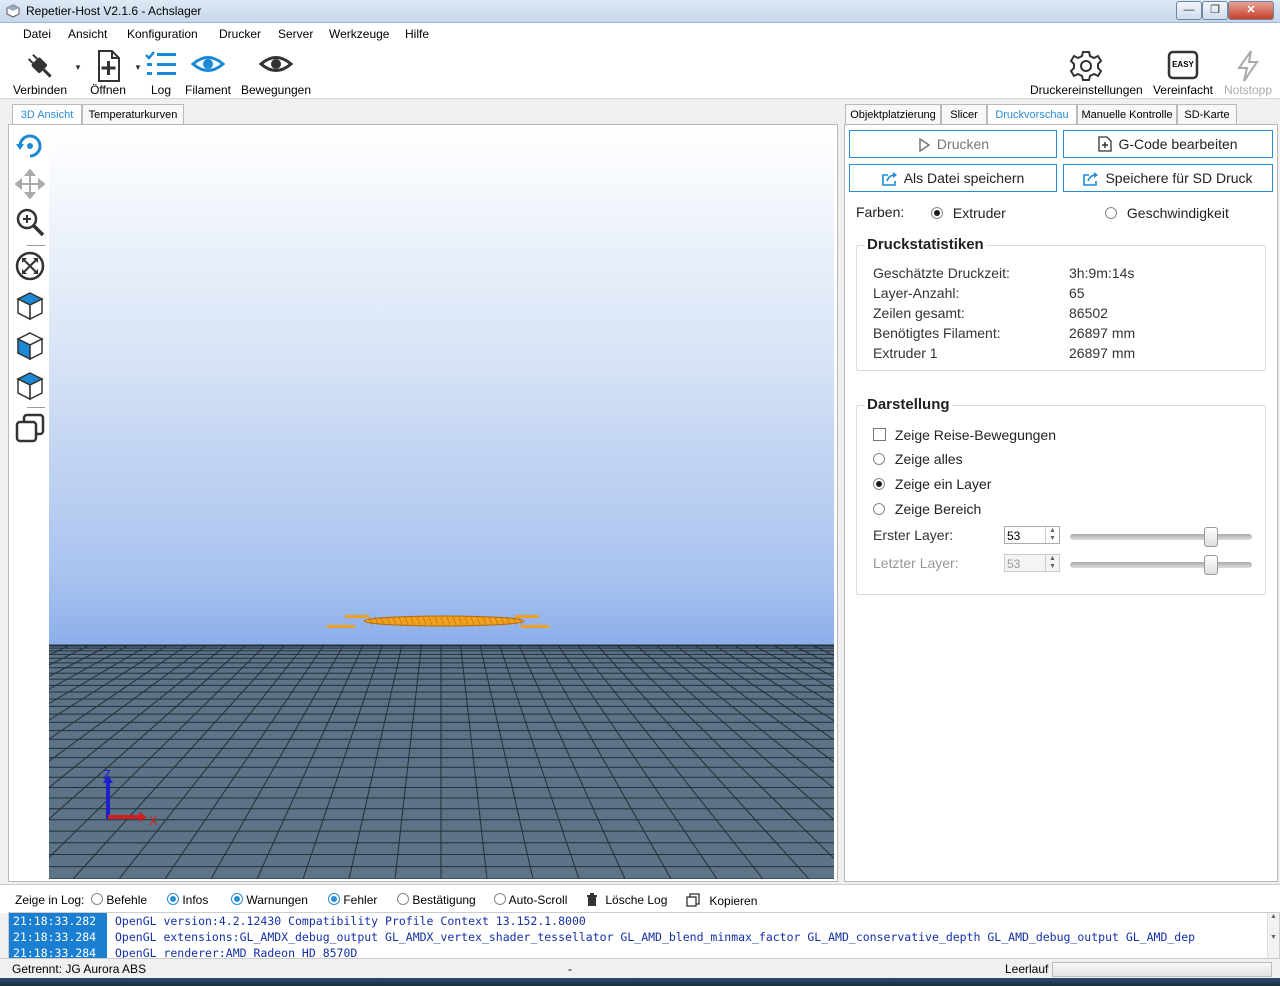 The width and height of the screenshot is (1280, 986). I want to click on printer-settings-button: Druckereinstellungen, so click(1086, 72).